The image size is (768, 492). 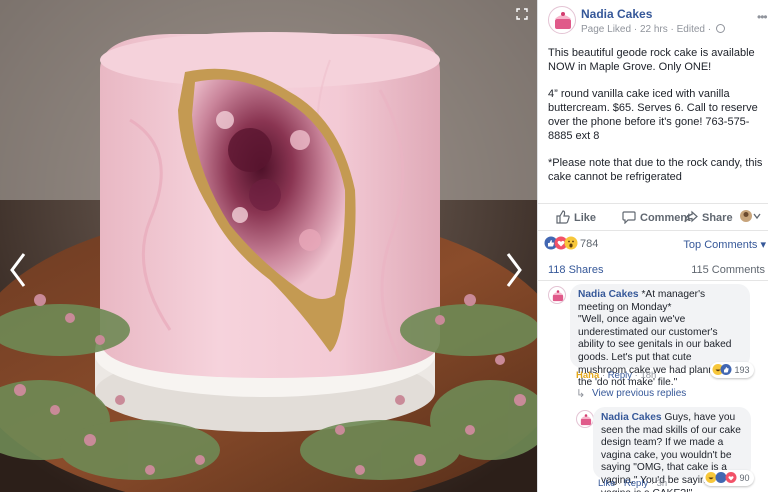 What do you see at coordinates (762, 17) in the screenshot?
I see `more-icon: •••` at bounding box center [762, 17].